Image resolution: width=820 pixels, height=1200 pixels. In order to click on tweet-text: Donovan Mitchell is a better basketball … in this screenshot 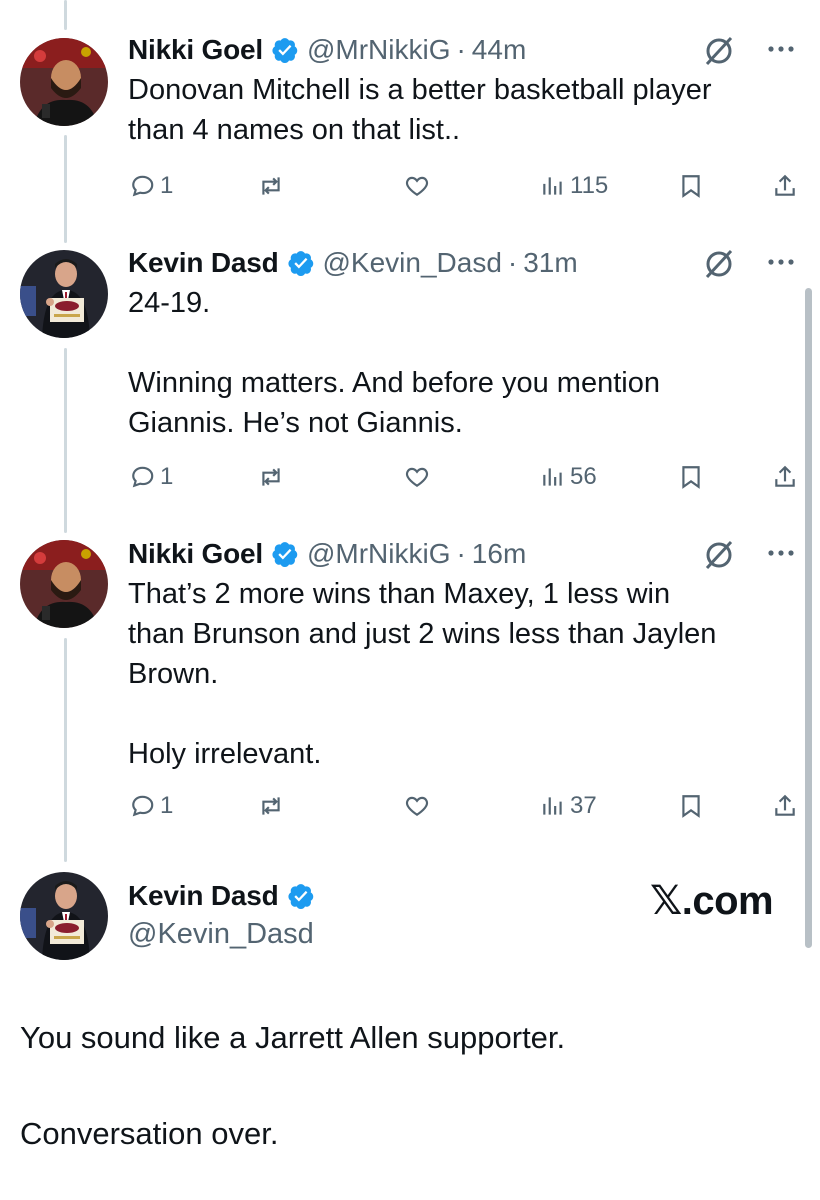, I will do `click(420, 110)`.